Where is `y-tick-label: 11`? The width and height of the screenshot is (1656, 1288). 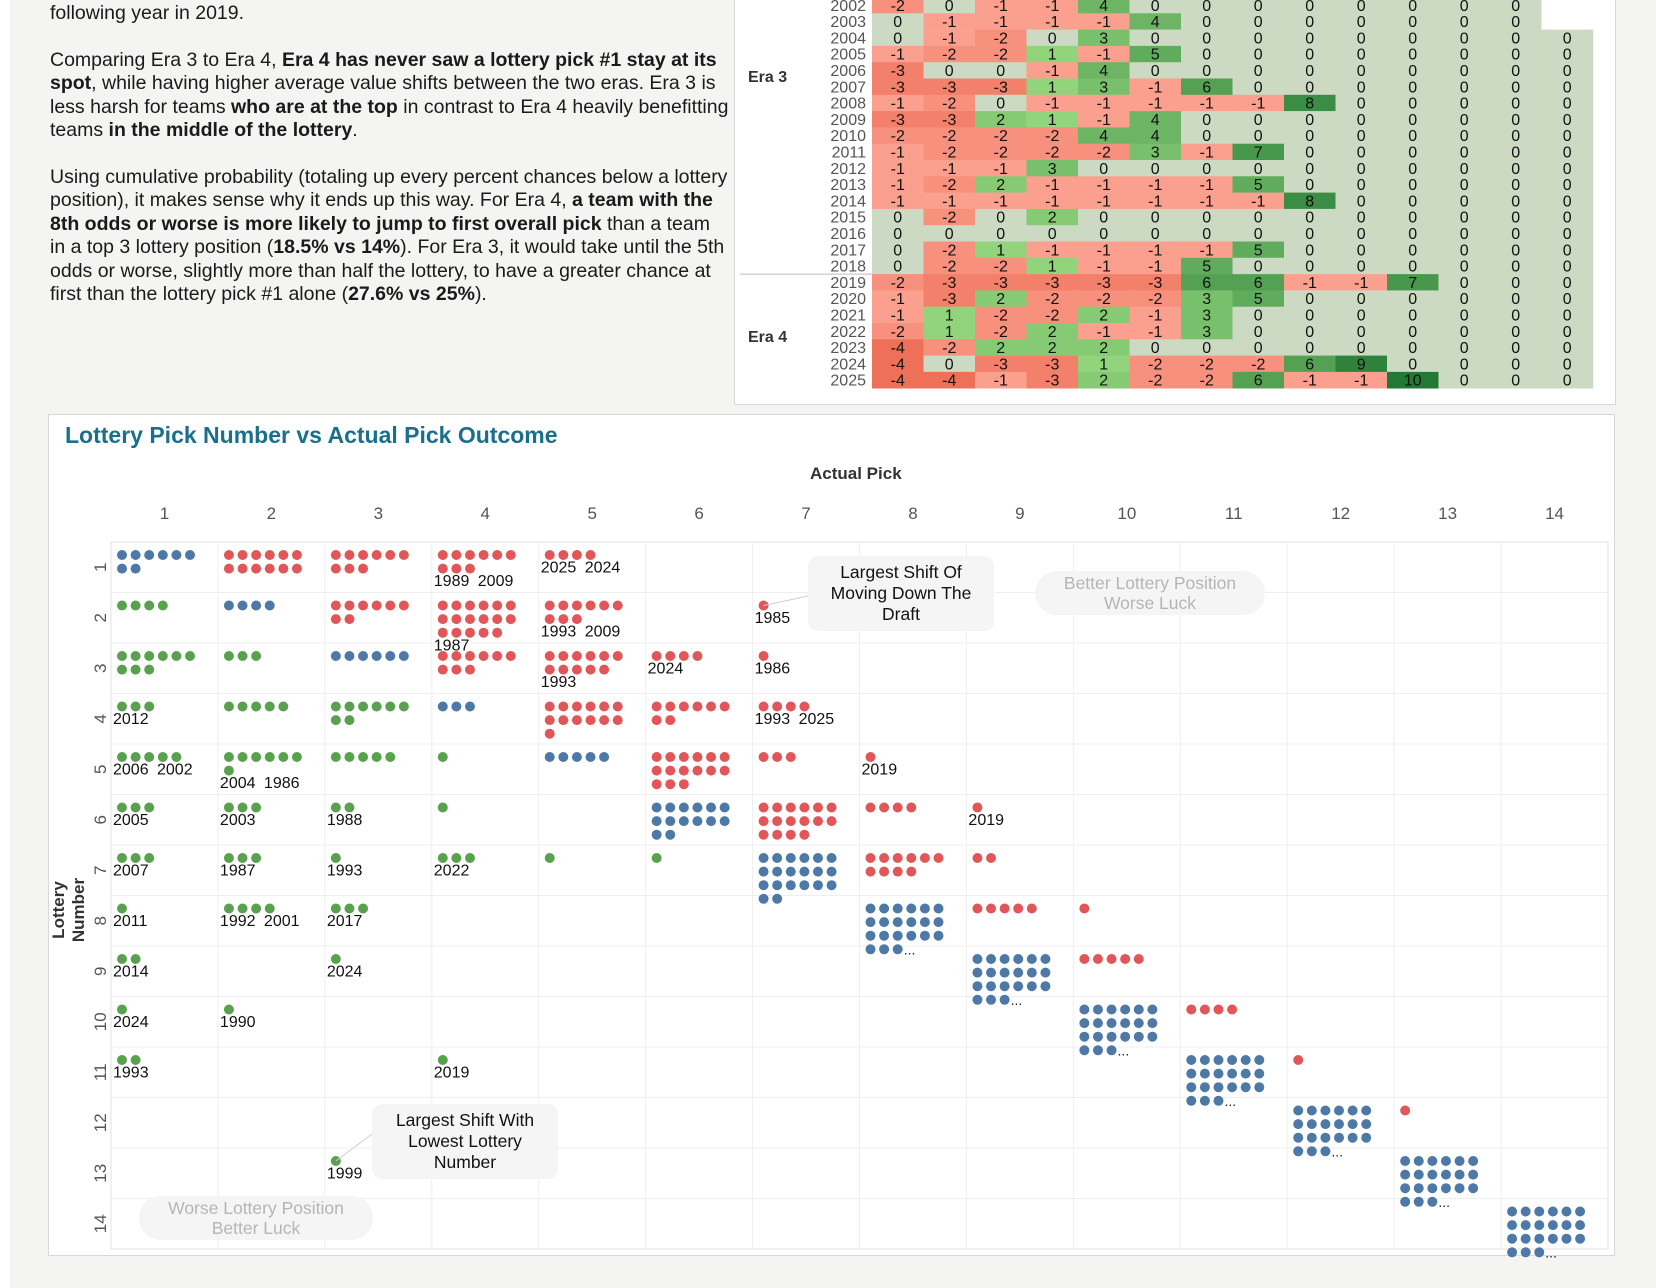 y-tick-label: 11 is located at coordinates (100, 1072).